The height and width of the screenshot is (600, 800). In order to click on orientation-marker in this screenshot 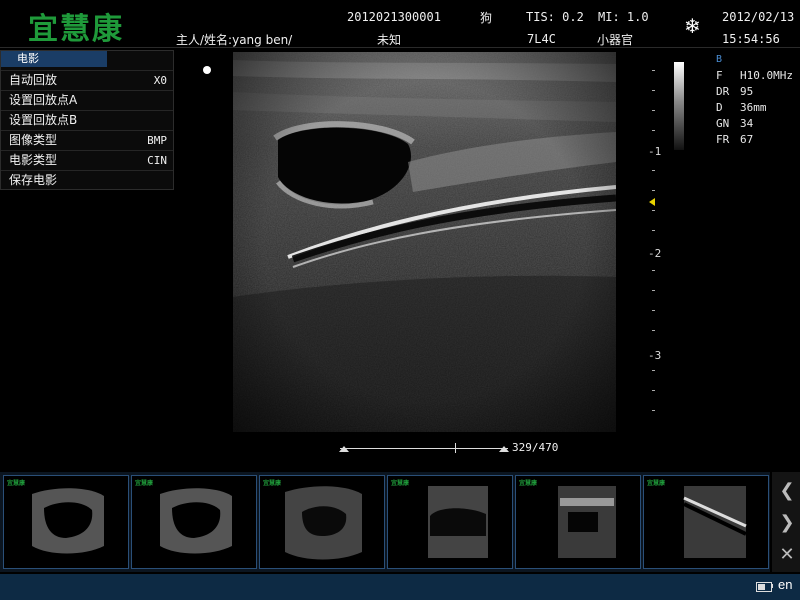, I will do `click(207, 70)`.